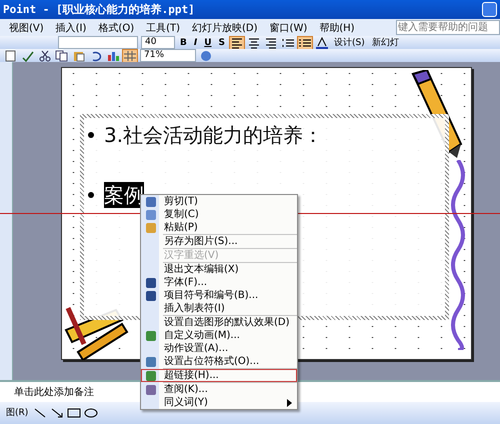 The width and height of the screenshot is (500, 424). What do you see at coordinates (288, 27) in the screenshot?
I see `menu-item: 窗口(W)` at bounding box center [288, 27].